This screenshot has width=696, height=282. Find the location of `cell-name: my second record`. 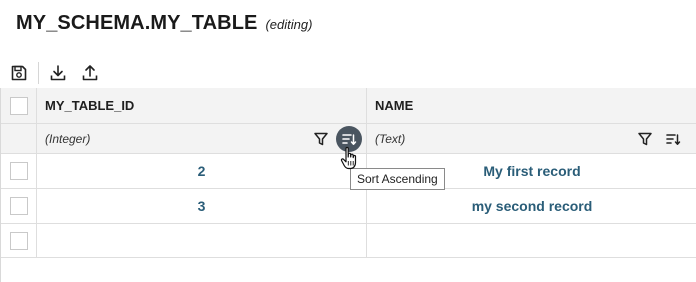

cell-name: my second record is located at coordinates (531, 206).